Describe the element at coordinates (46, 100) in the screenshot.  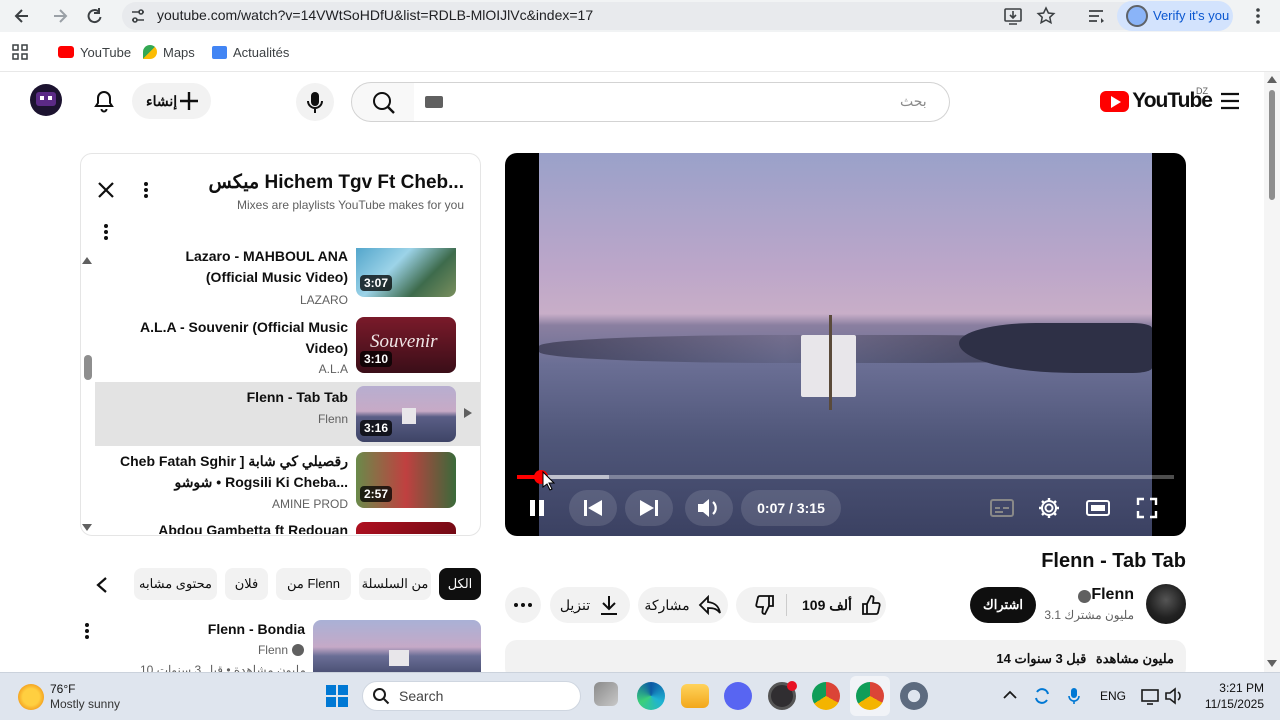
I see `avatar` at that location.